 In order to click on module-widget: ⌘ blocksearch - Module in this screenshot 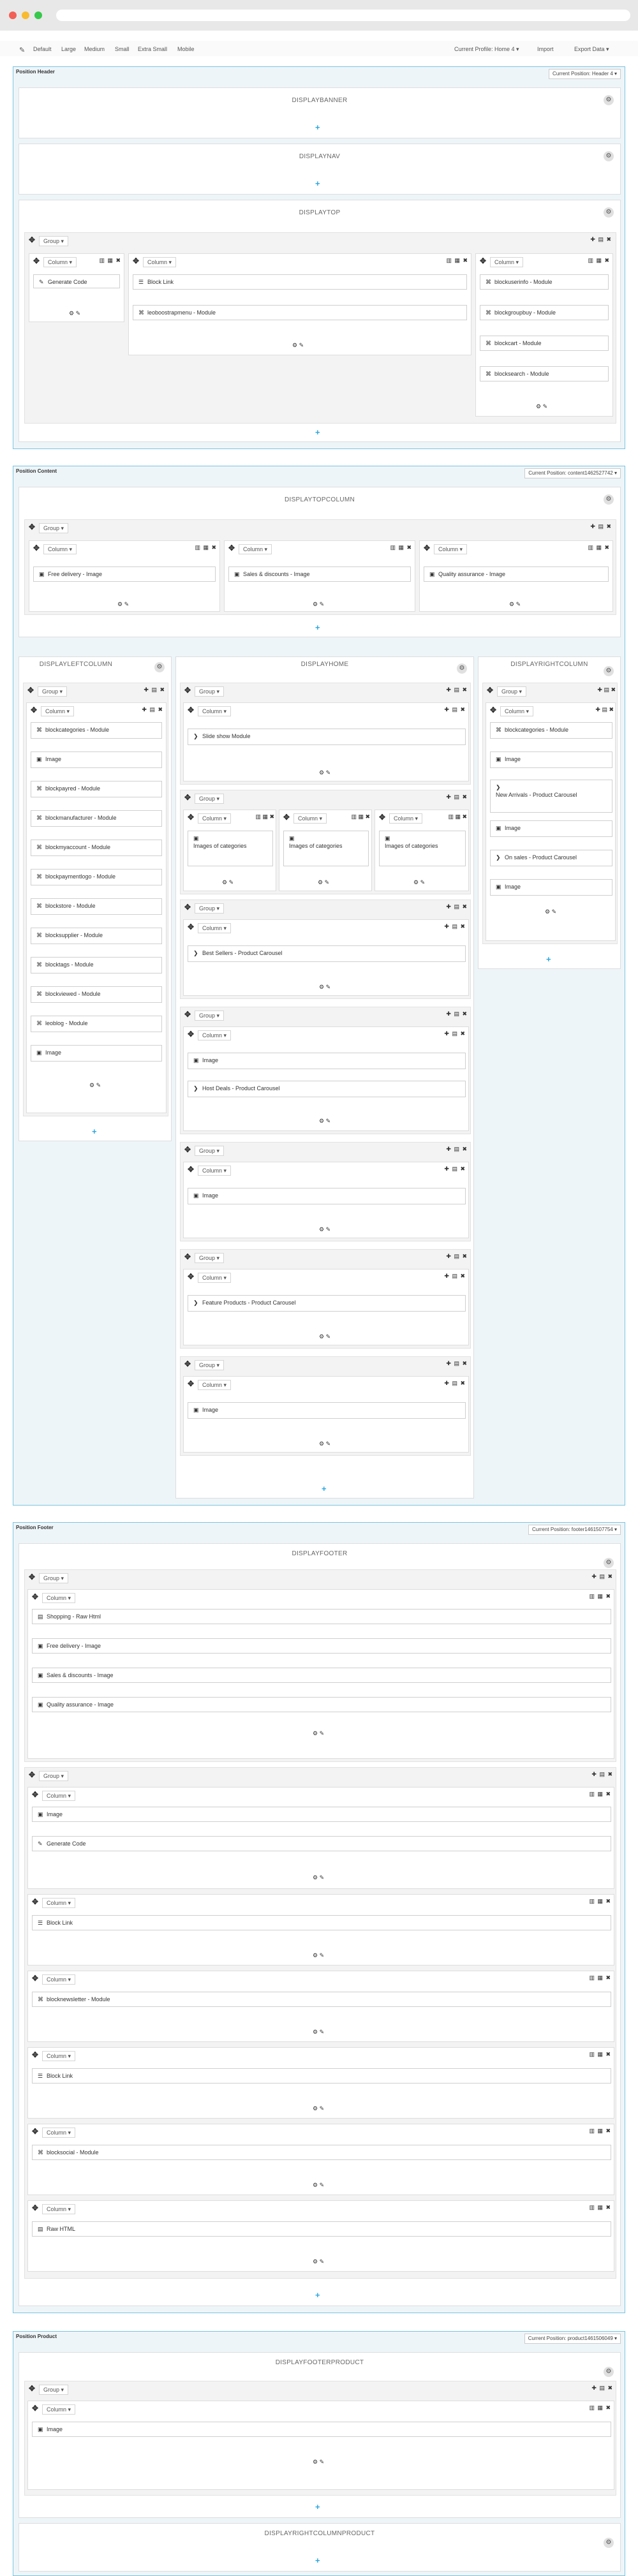, I will do `click(544, 373)`.